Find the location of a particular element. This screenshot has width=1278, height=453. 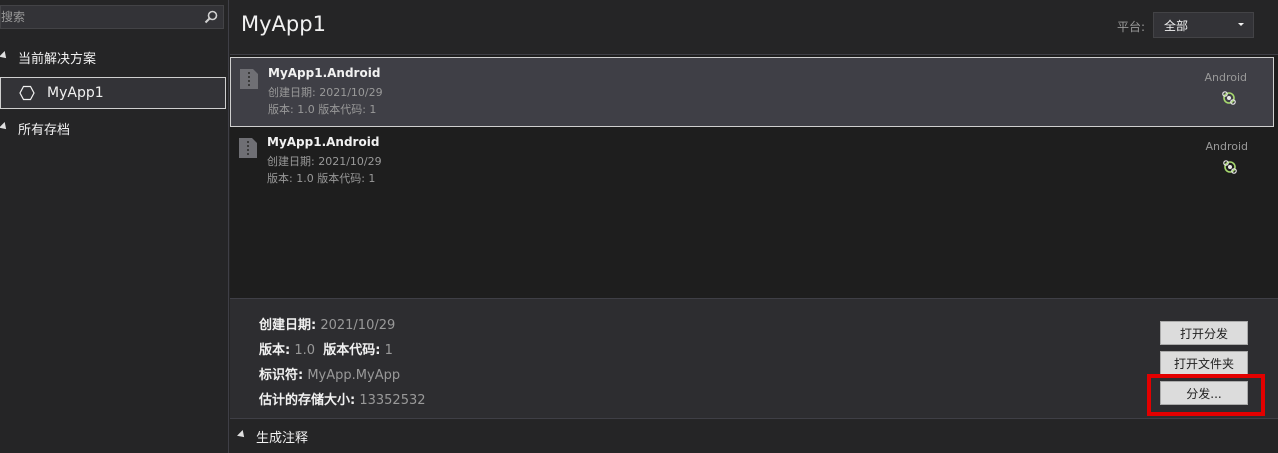

platform-dropdown-value: 全部 is located at coordinates (1176, 25).